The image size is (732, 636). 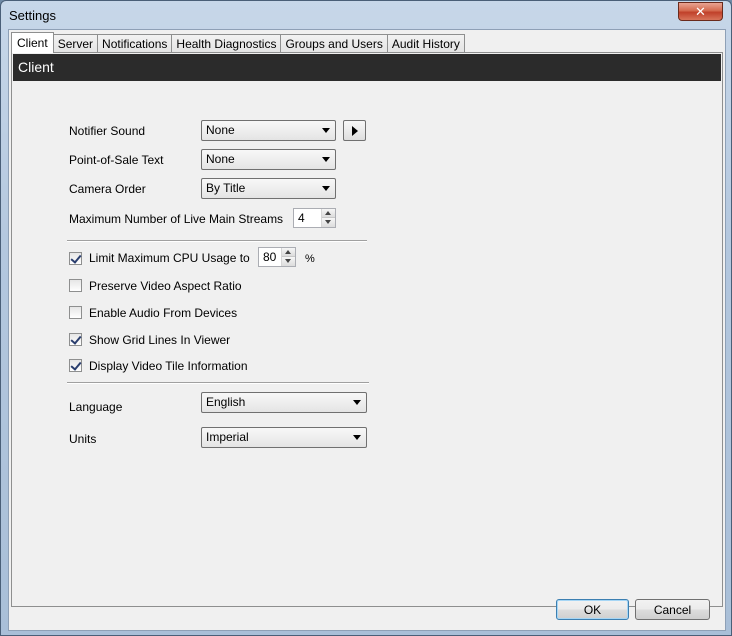 I want to click on notifier-sound-label: Notifier Sound, so click(x=107, y=131).